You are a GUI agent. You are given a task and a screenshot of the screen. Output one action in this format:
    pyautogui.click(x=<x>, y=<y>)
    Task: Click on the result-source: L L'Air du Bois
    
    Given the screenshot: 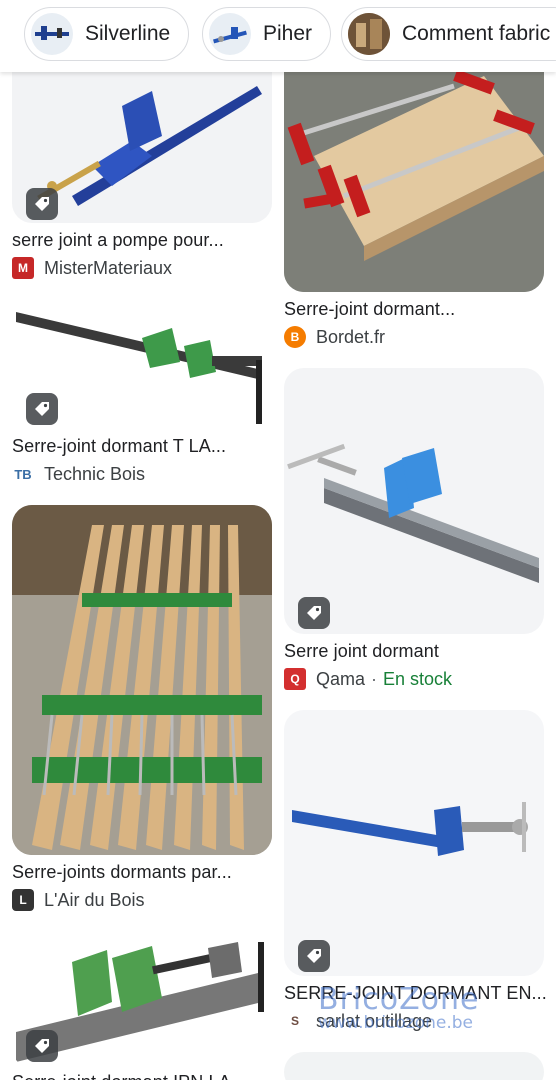 What is the action you would take?
    pyautogui.click(x=78, y=900)
    